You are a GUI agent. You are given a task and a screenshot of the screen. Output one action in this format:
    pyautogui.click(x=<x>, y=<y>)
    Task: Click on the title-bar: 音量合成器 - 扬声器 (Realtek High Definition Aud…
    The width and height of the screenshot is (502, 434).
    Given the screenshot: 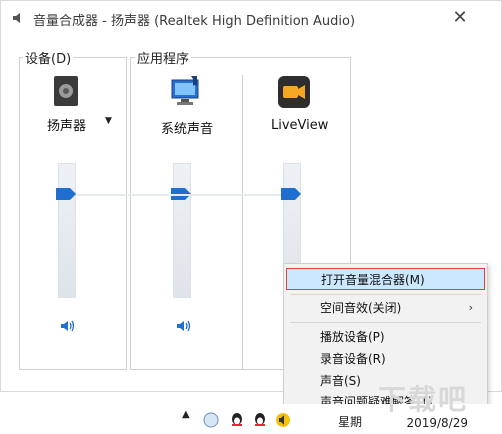 What is the action you would take?
    pyautogui.click(x=251, y=18)
    